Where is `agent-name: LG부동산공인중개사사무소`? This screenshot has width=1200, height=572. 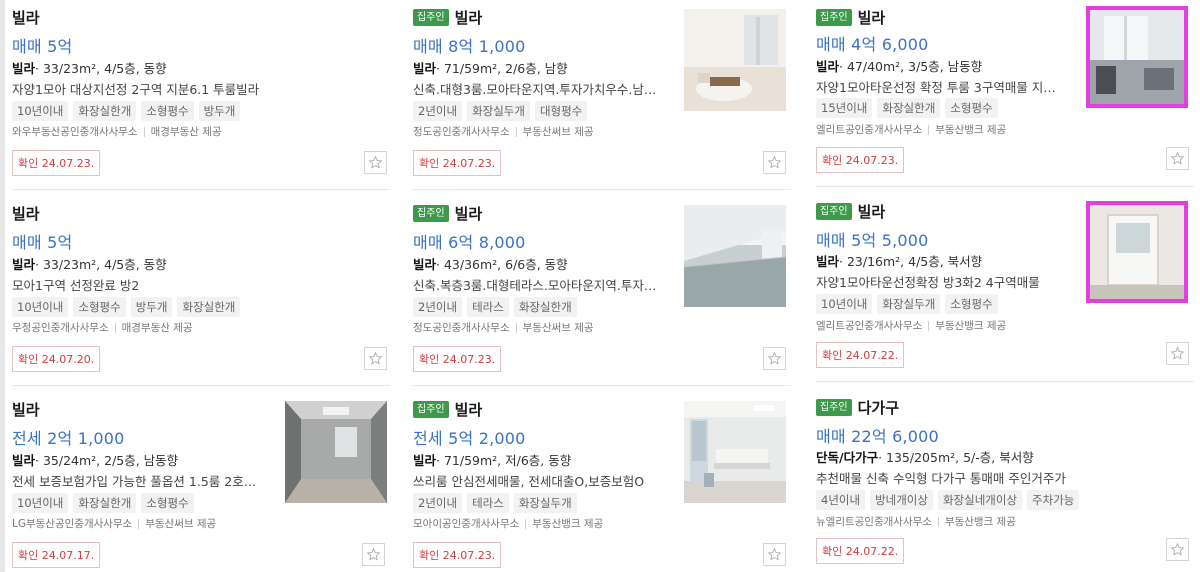 agent-name: LG부동산공인중개사사무소 is located at coordinates (72, 523).